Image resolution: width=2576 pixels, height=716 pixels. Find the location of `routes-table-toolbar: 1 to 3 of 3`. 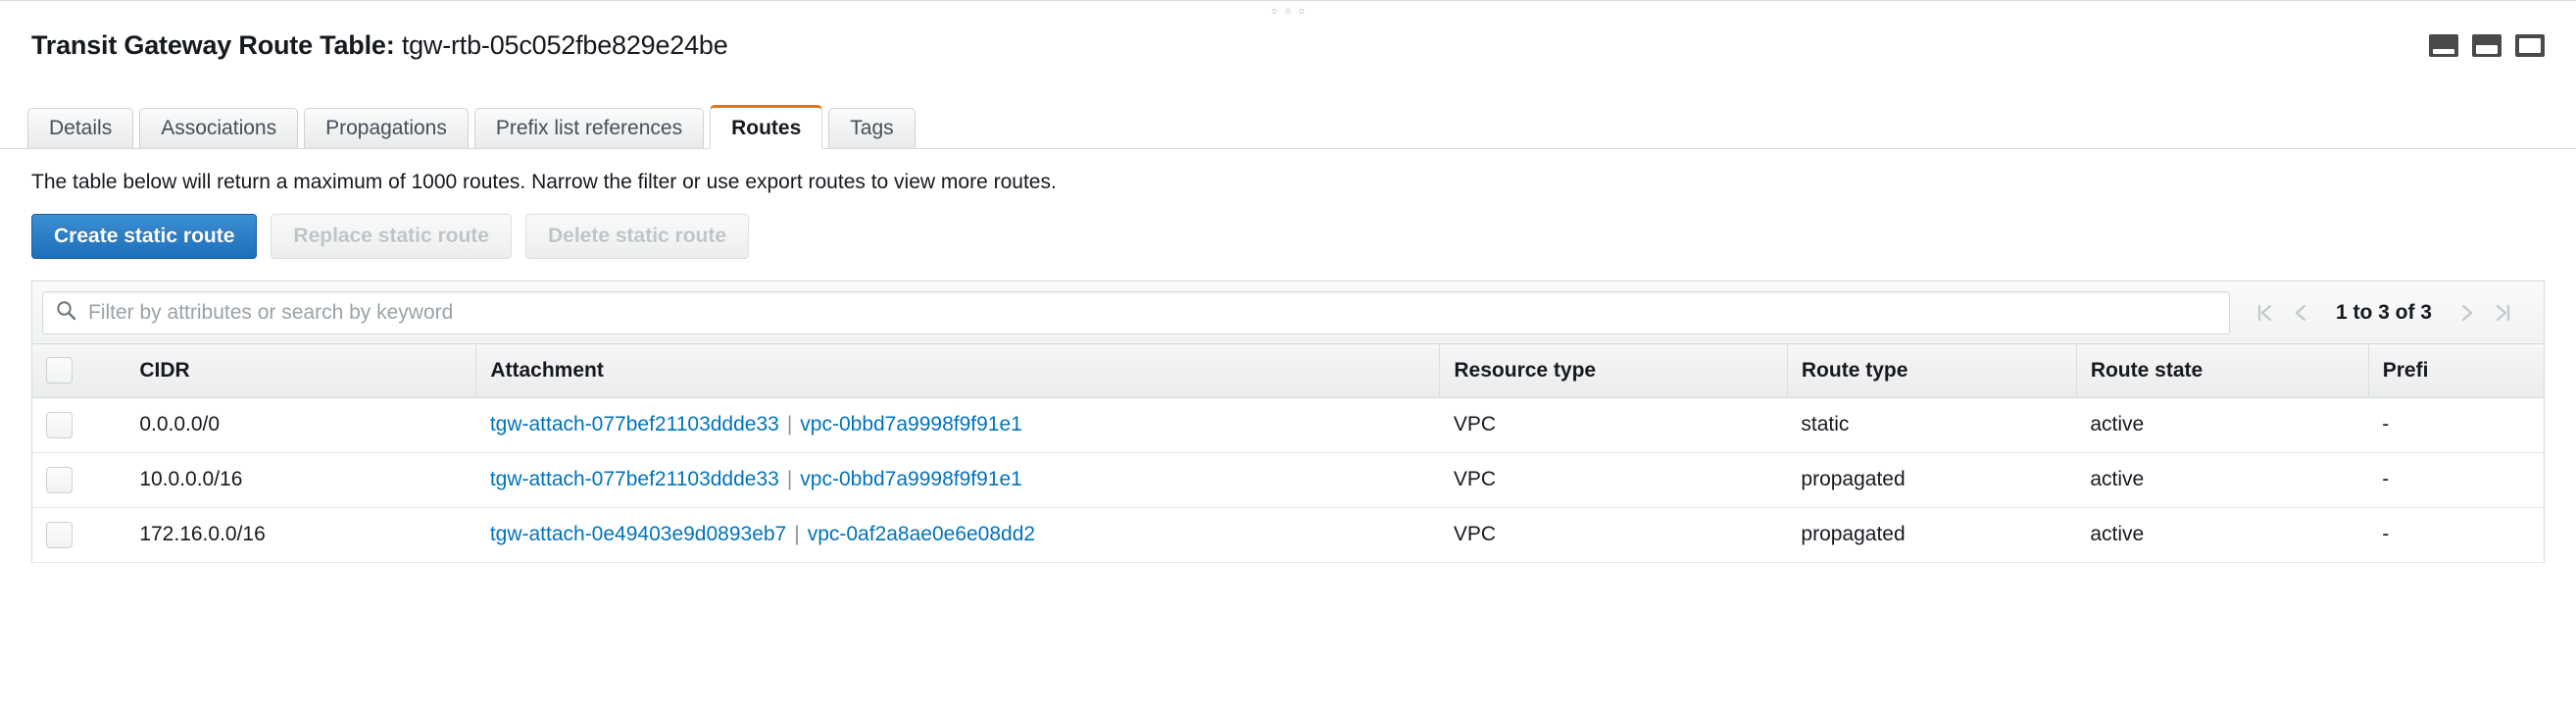

routes-table-toolbar: 1 to 3 of 3 is located at coordinates (1288, 312).